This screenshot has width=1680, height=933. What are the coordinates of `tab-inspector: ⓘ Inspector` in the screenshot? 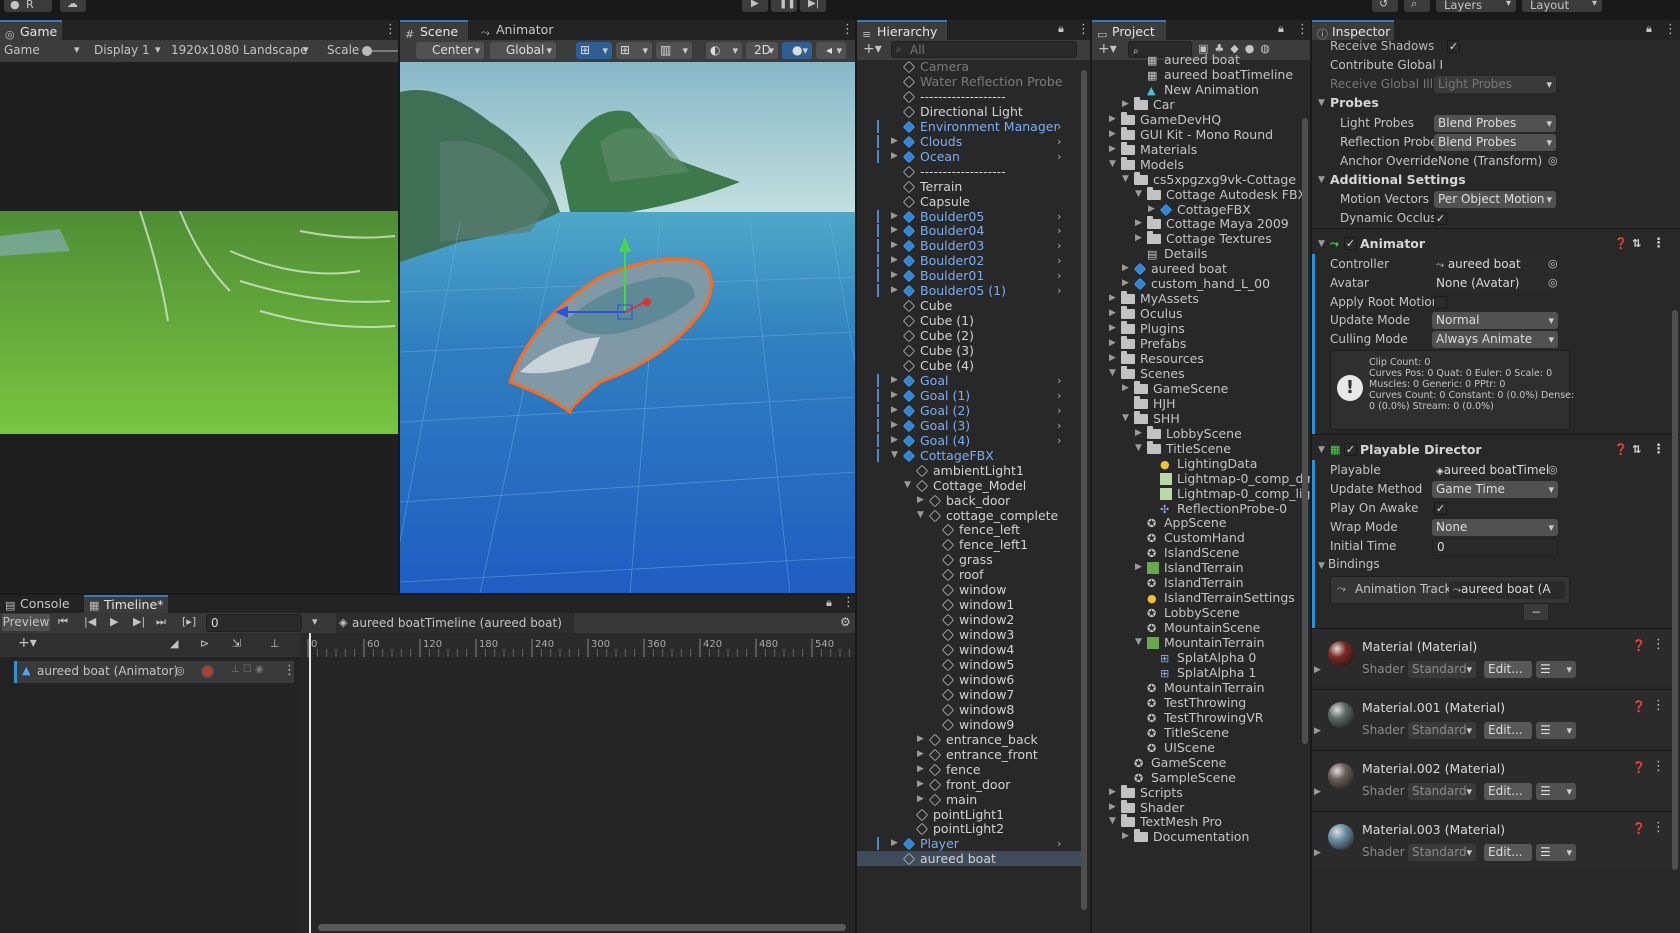 It's located at (1353, 30).